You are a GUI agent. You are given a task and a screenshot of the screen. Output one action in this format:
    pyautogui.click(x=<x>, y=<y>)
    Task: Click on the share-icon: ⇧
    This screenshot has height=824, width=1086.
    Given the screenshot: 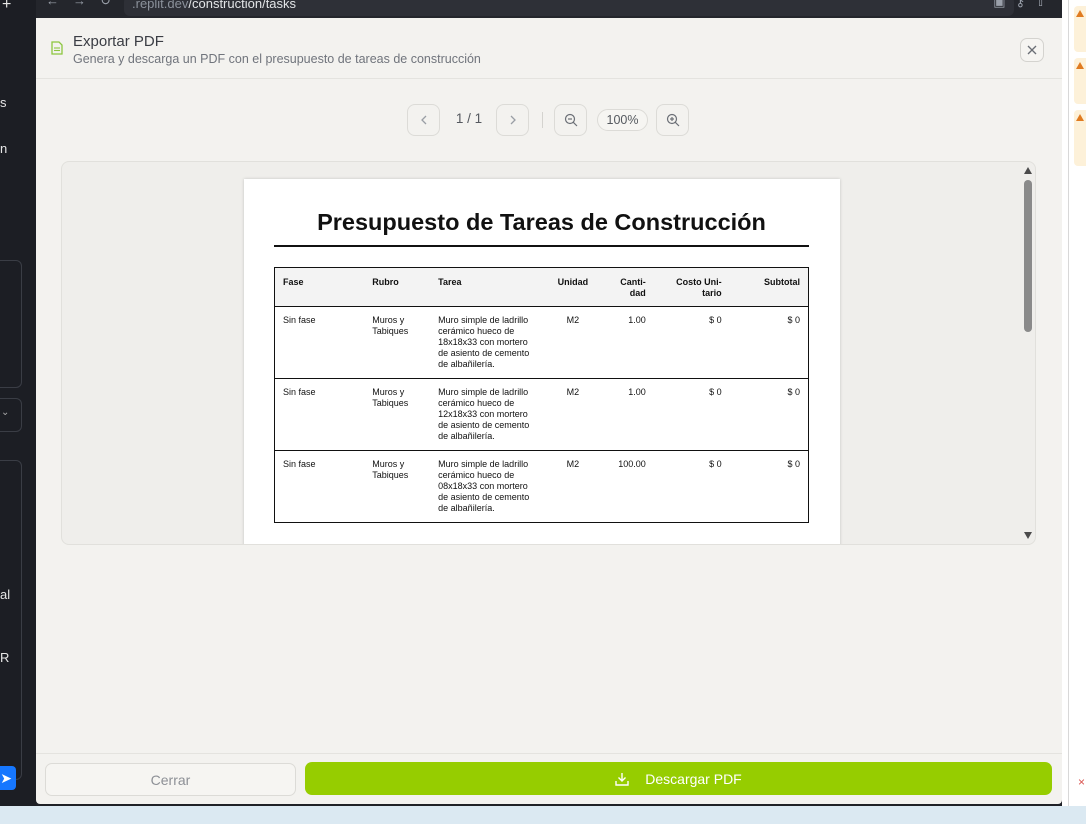 What is the action you would take?
    pyautogui.click(x=1045, y=4)
    